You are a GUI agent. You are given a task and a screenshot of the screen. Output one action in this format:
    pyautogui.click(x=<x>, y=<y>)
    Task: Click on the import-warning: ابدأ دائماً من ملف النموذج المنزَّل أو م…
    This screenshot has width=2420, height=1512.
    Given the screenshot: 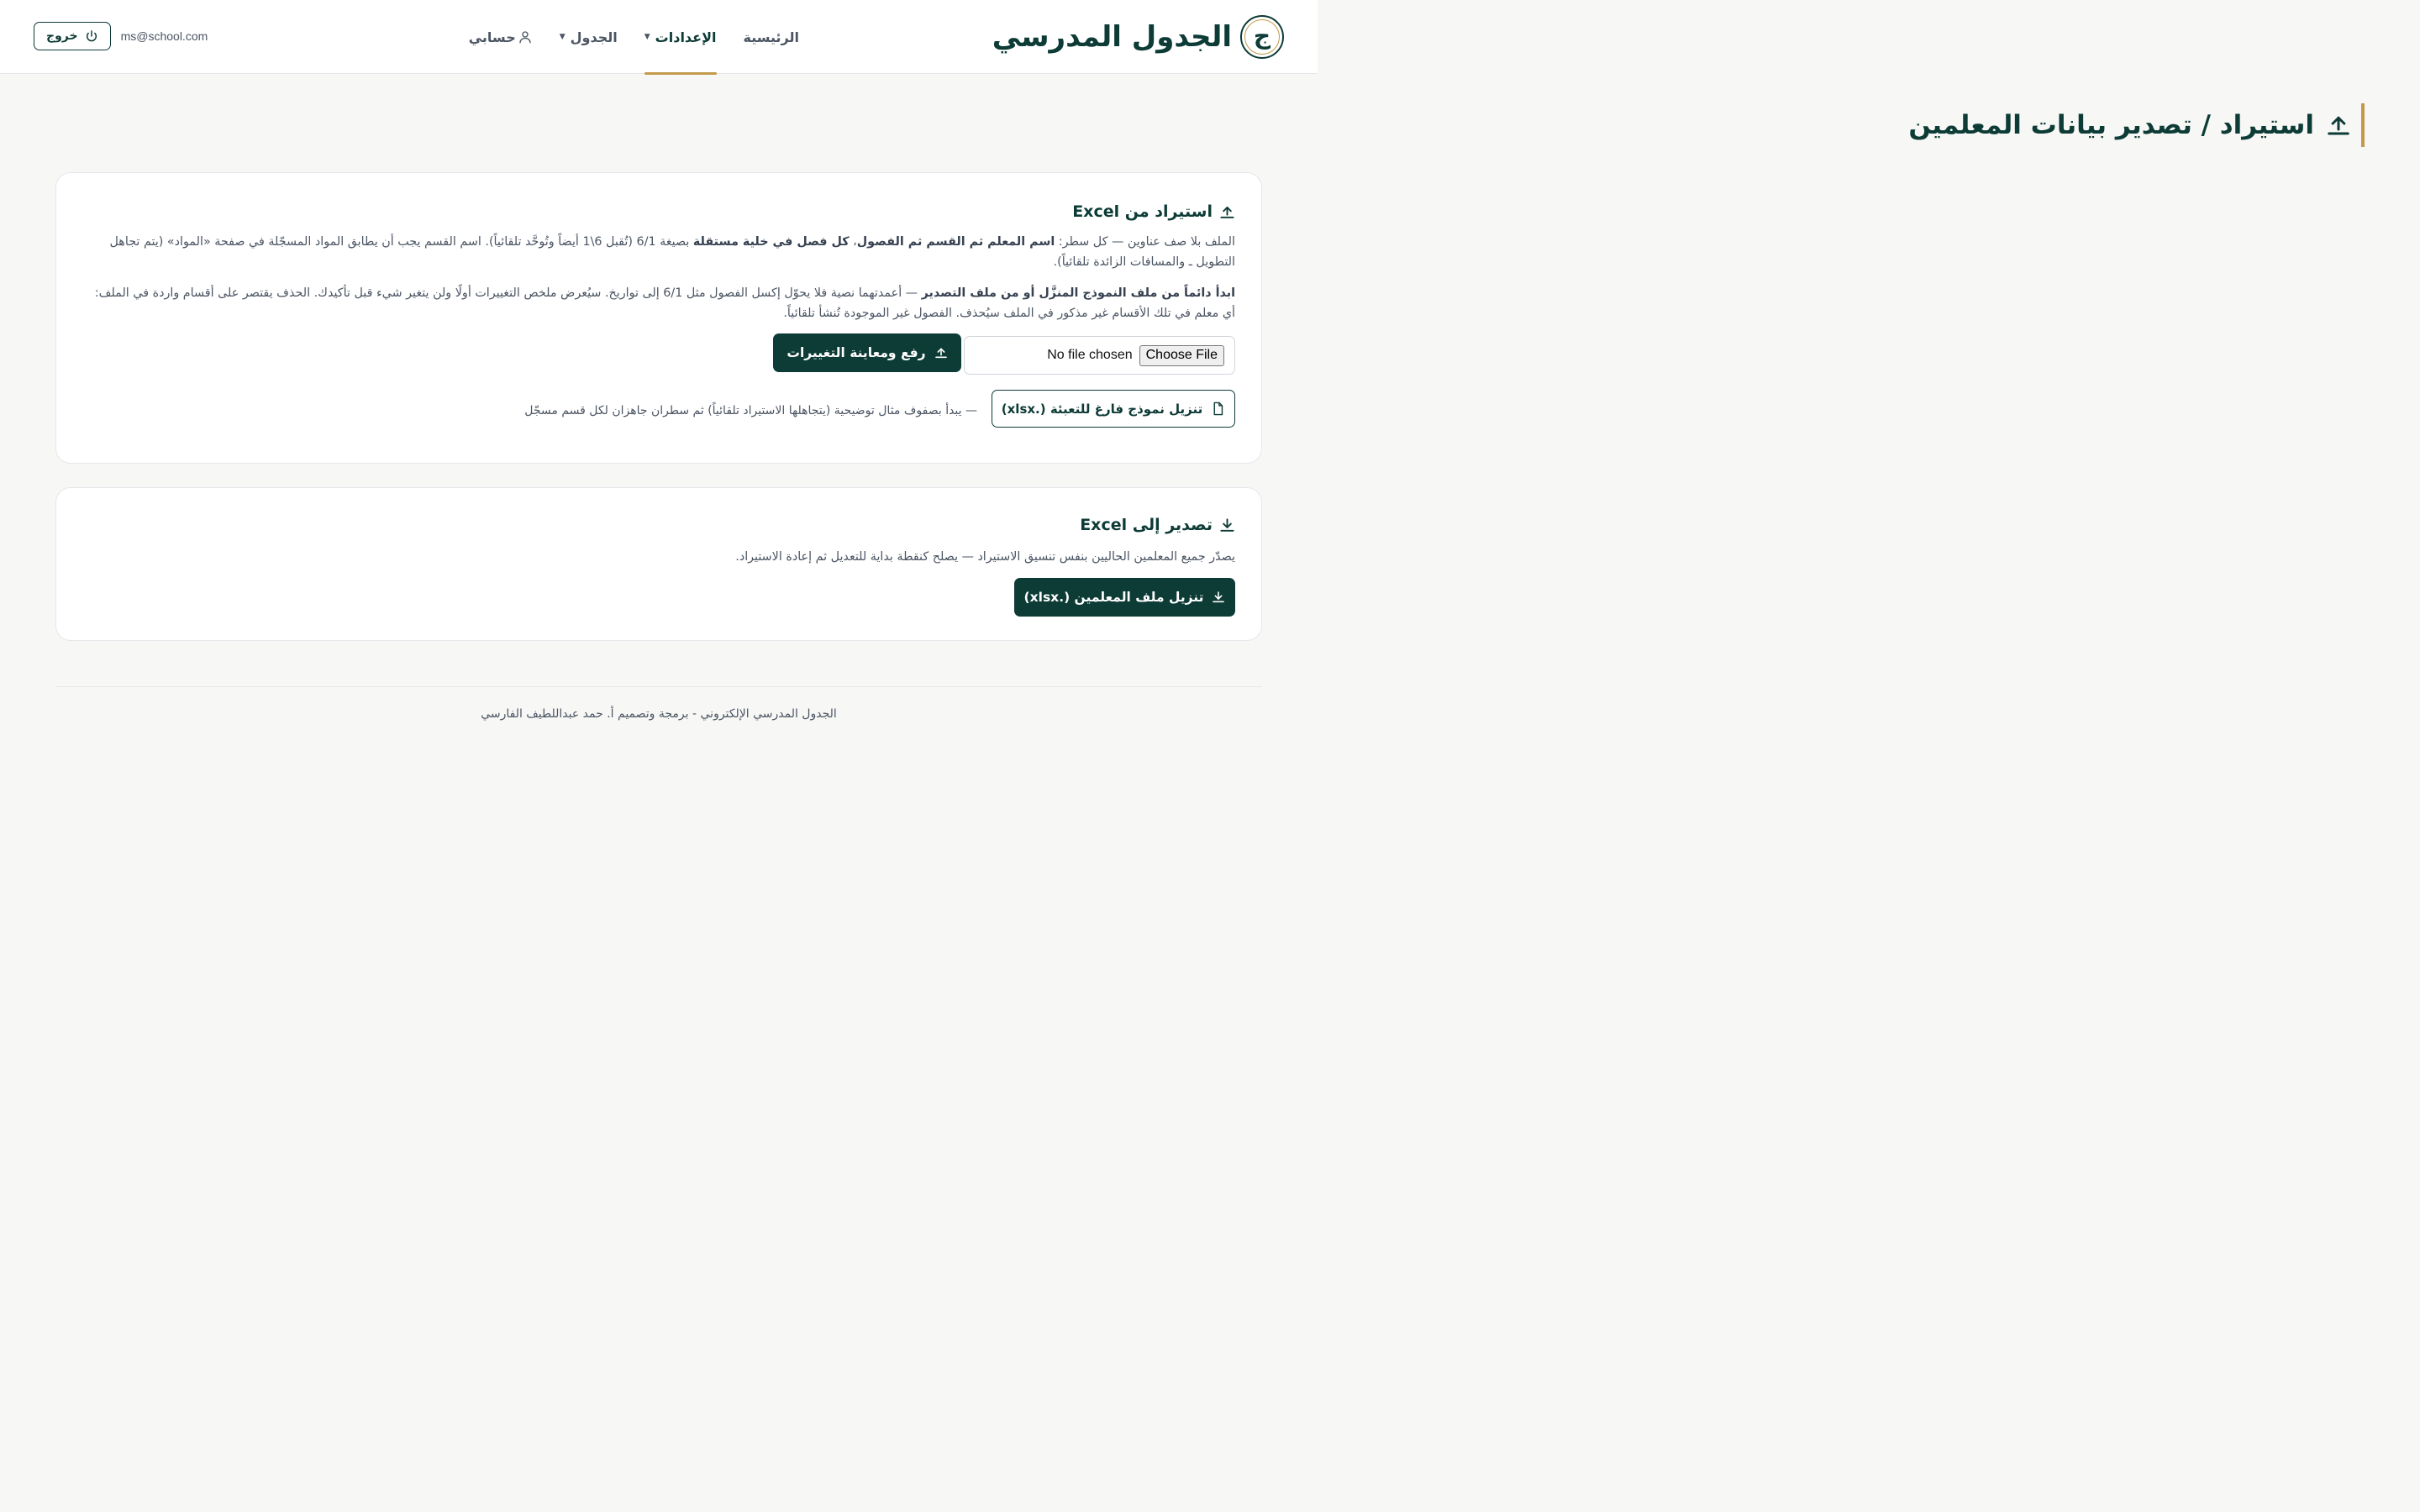 What is the action you would take?
    pyautogui.click(x=658, y=303)
    